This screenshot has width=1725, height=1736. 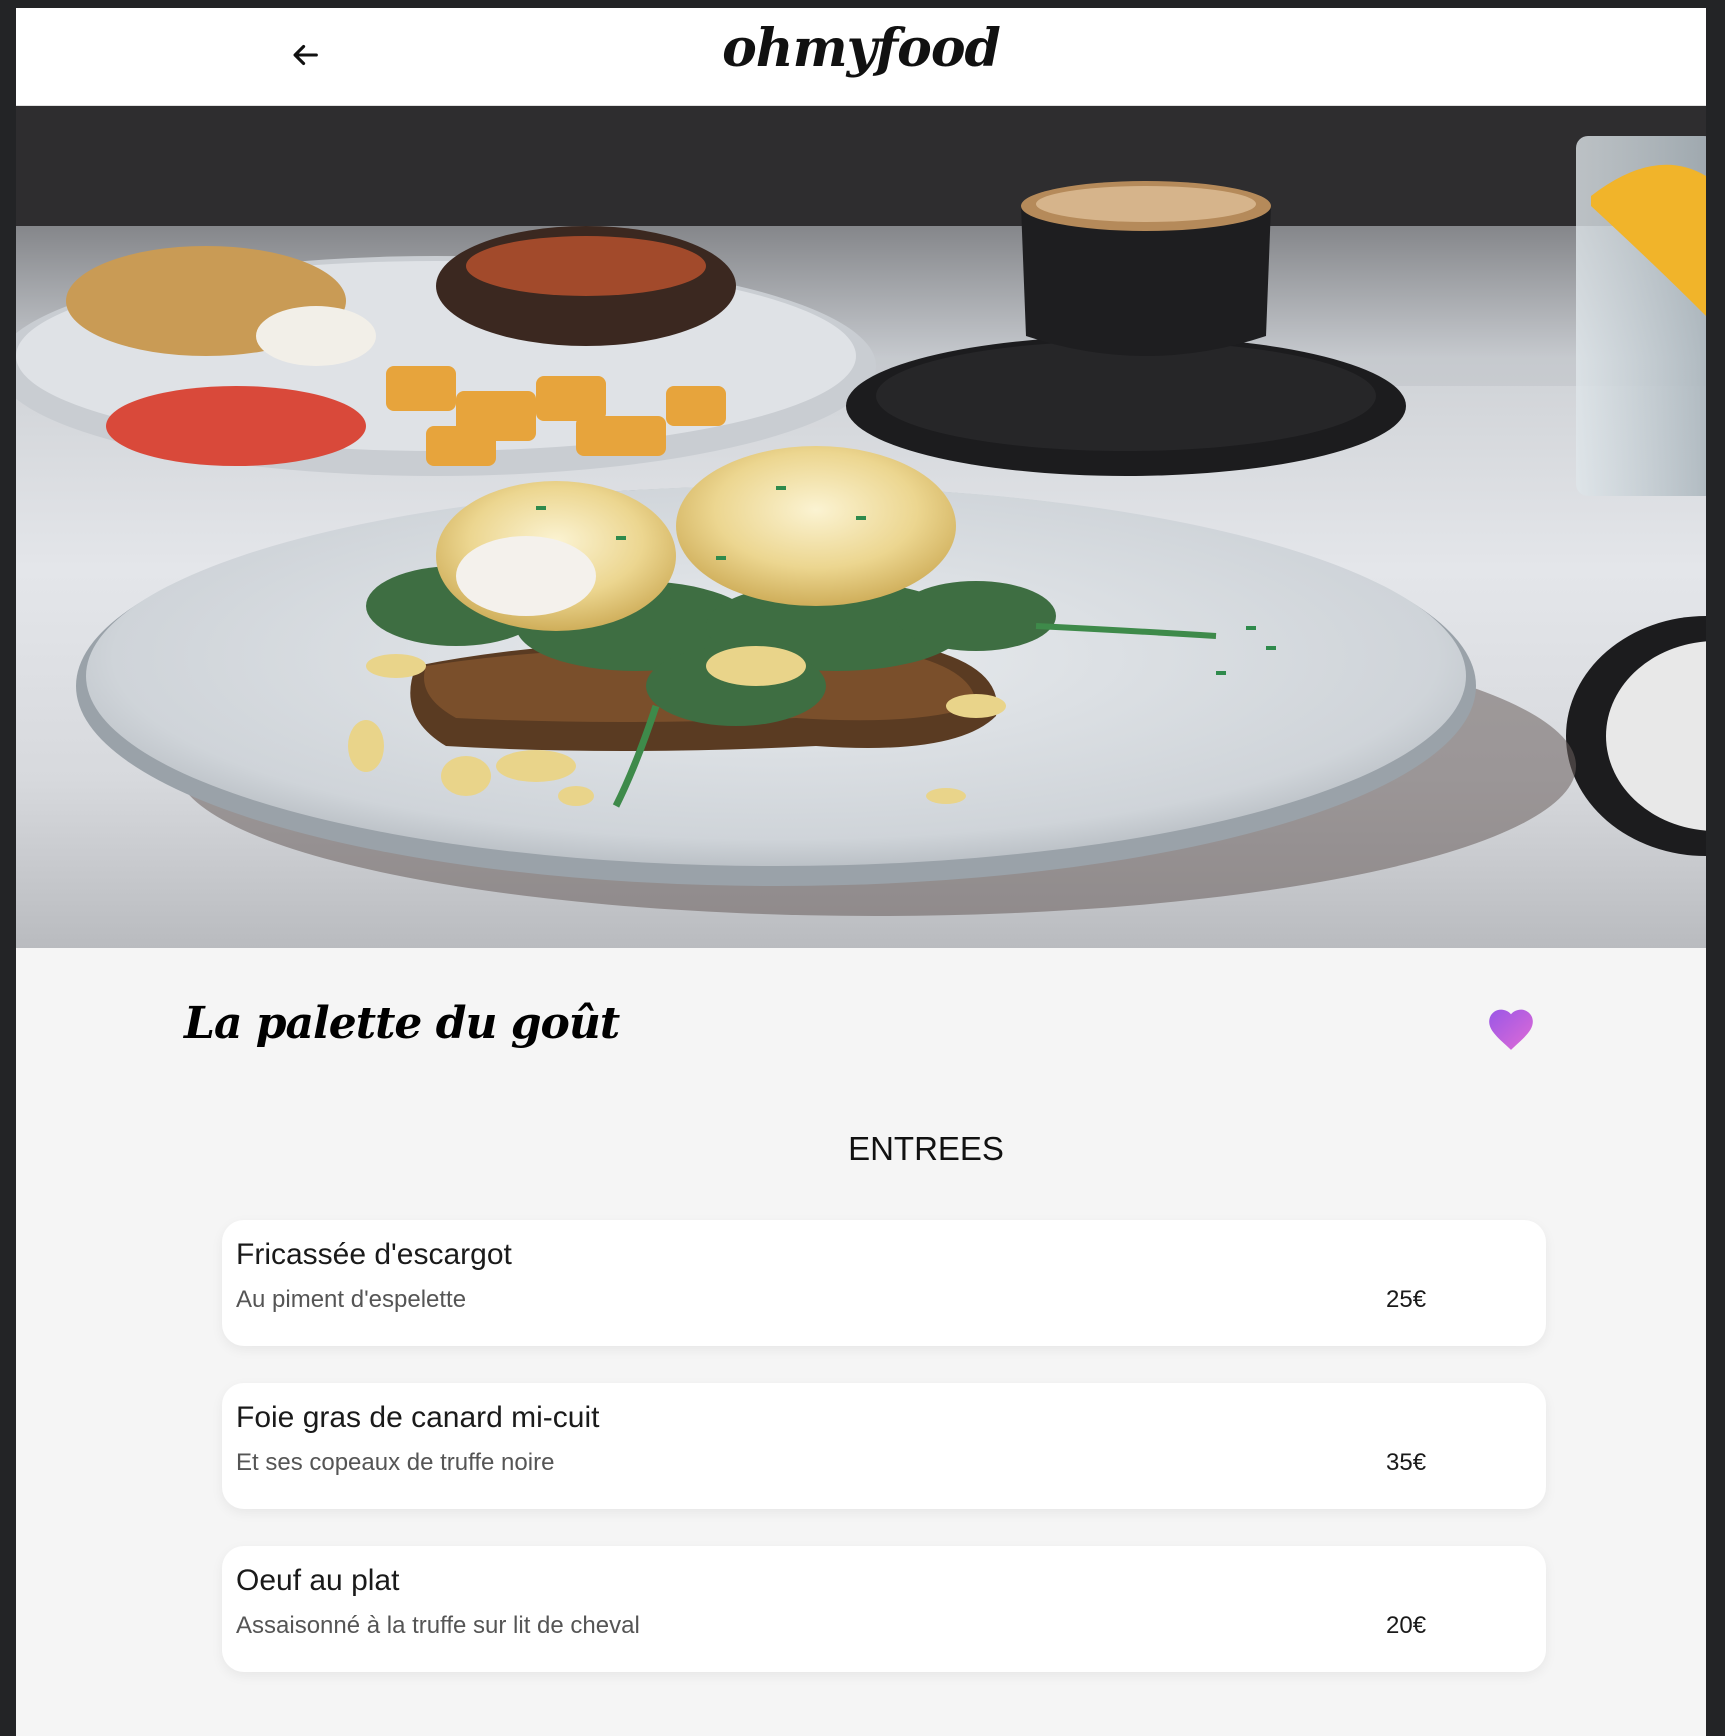 What do you see at coordinates (1406, 1299) in the screenshot?
I see `dish-price: 25€` at bounding box center [1406, 1299].